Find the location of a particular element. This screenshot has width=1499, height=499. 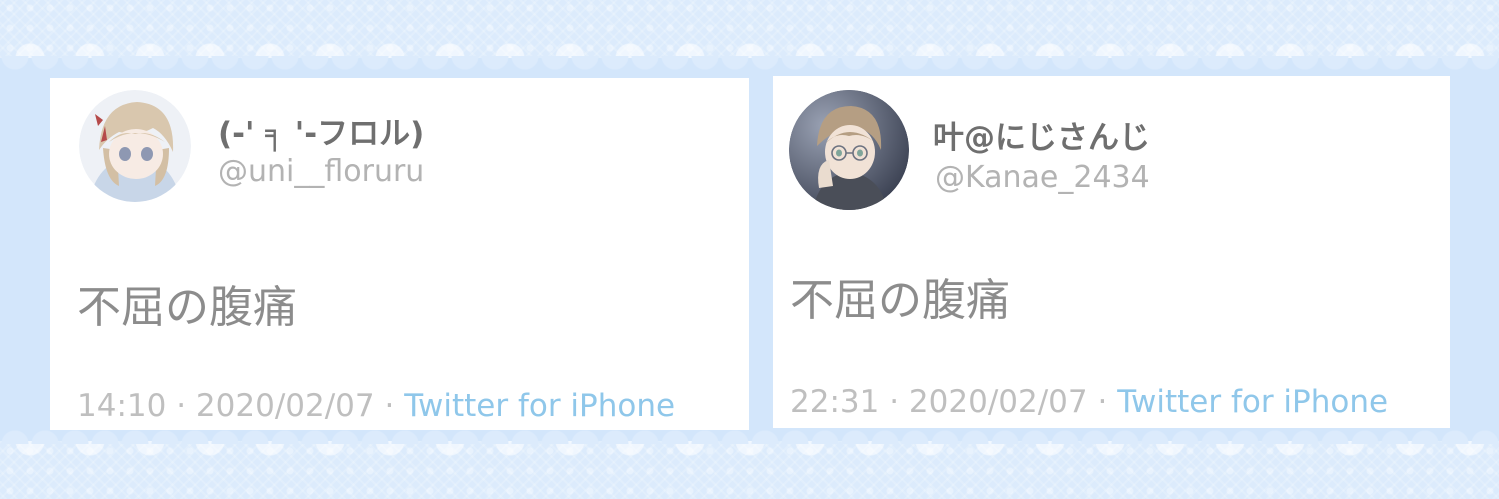

lace-edge-top is located at coordinates (749, 63).